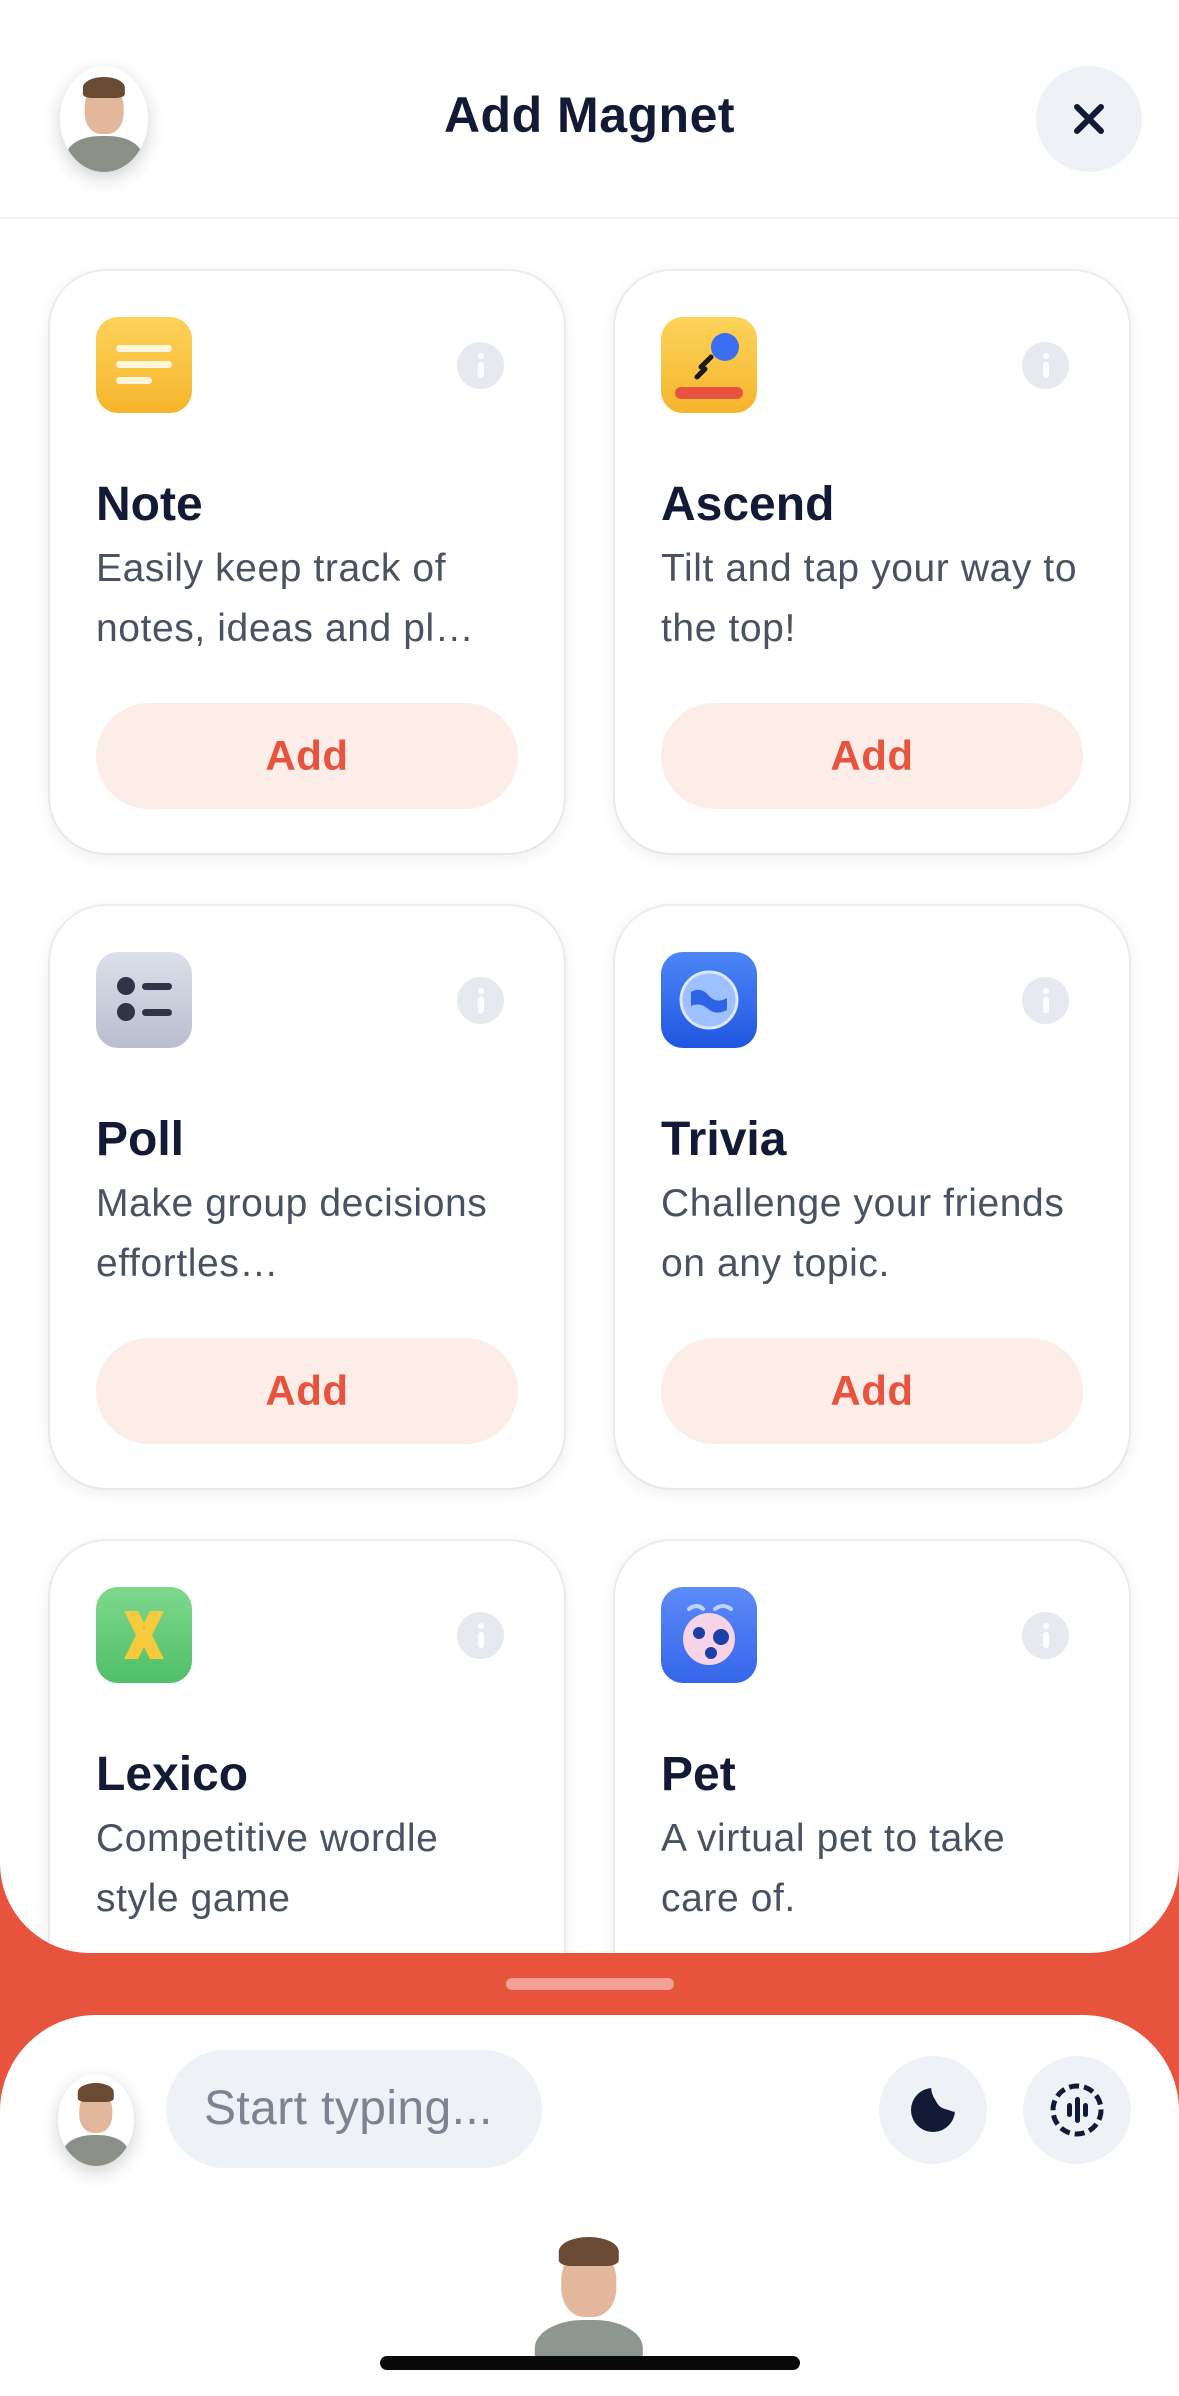  What do you see at coordinates (709, 365) in the screenshot?
I see `ascend-icon` at bounding box center [709, 365].